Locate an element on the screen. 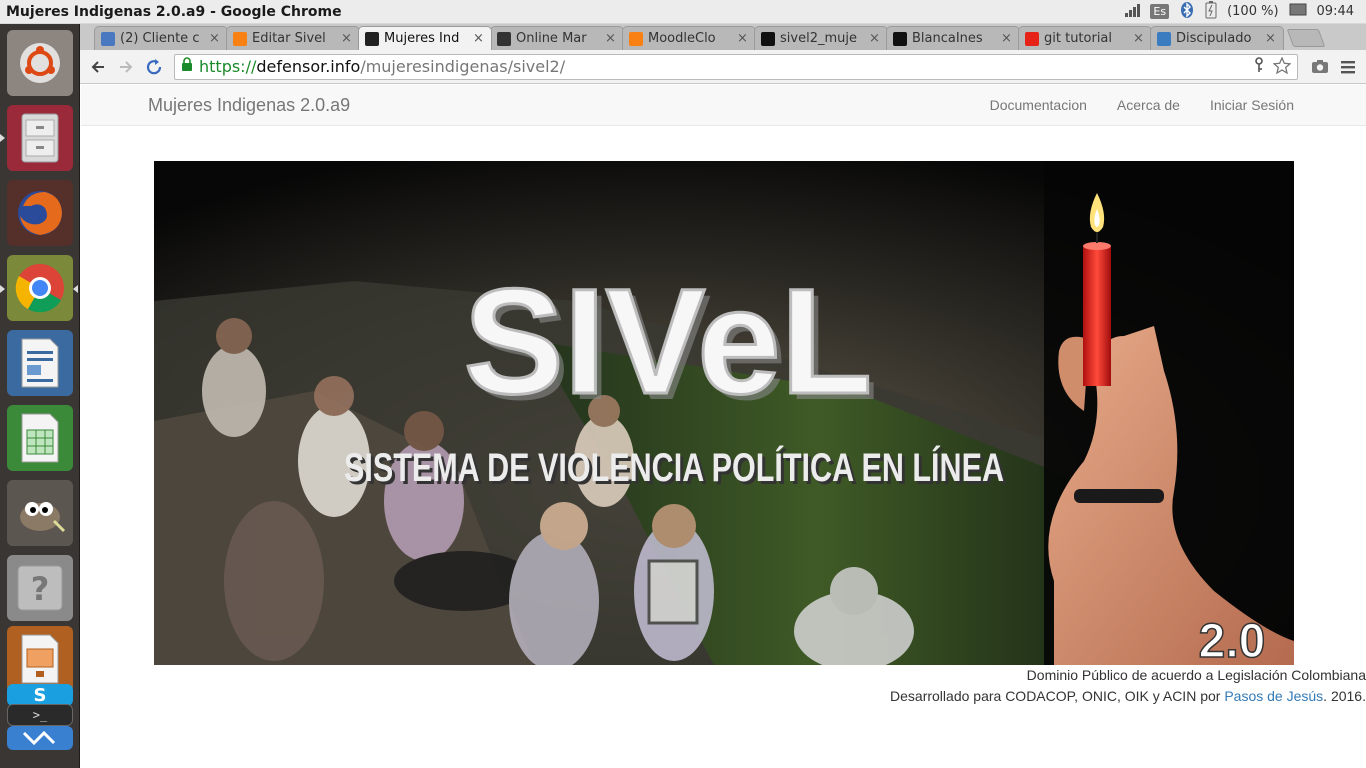 The width and height of the screenshot is (1366, 768). url-host: defensor.info is located at coordinates (308, 66).